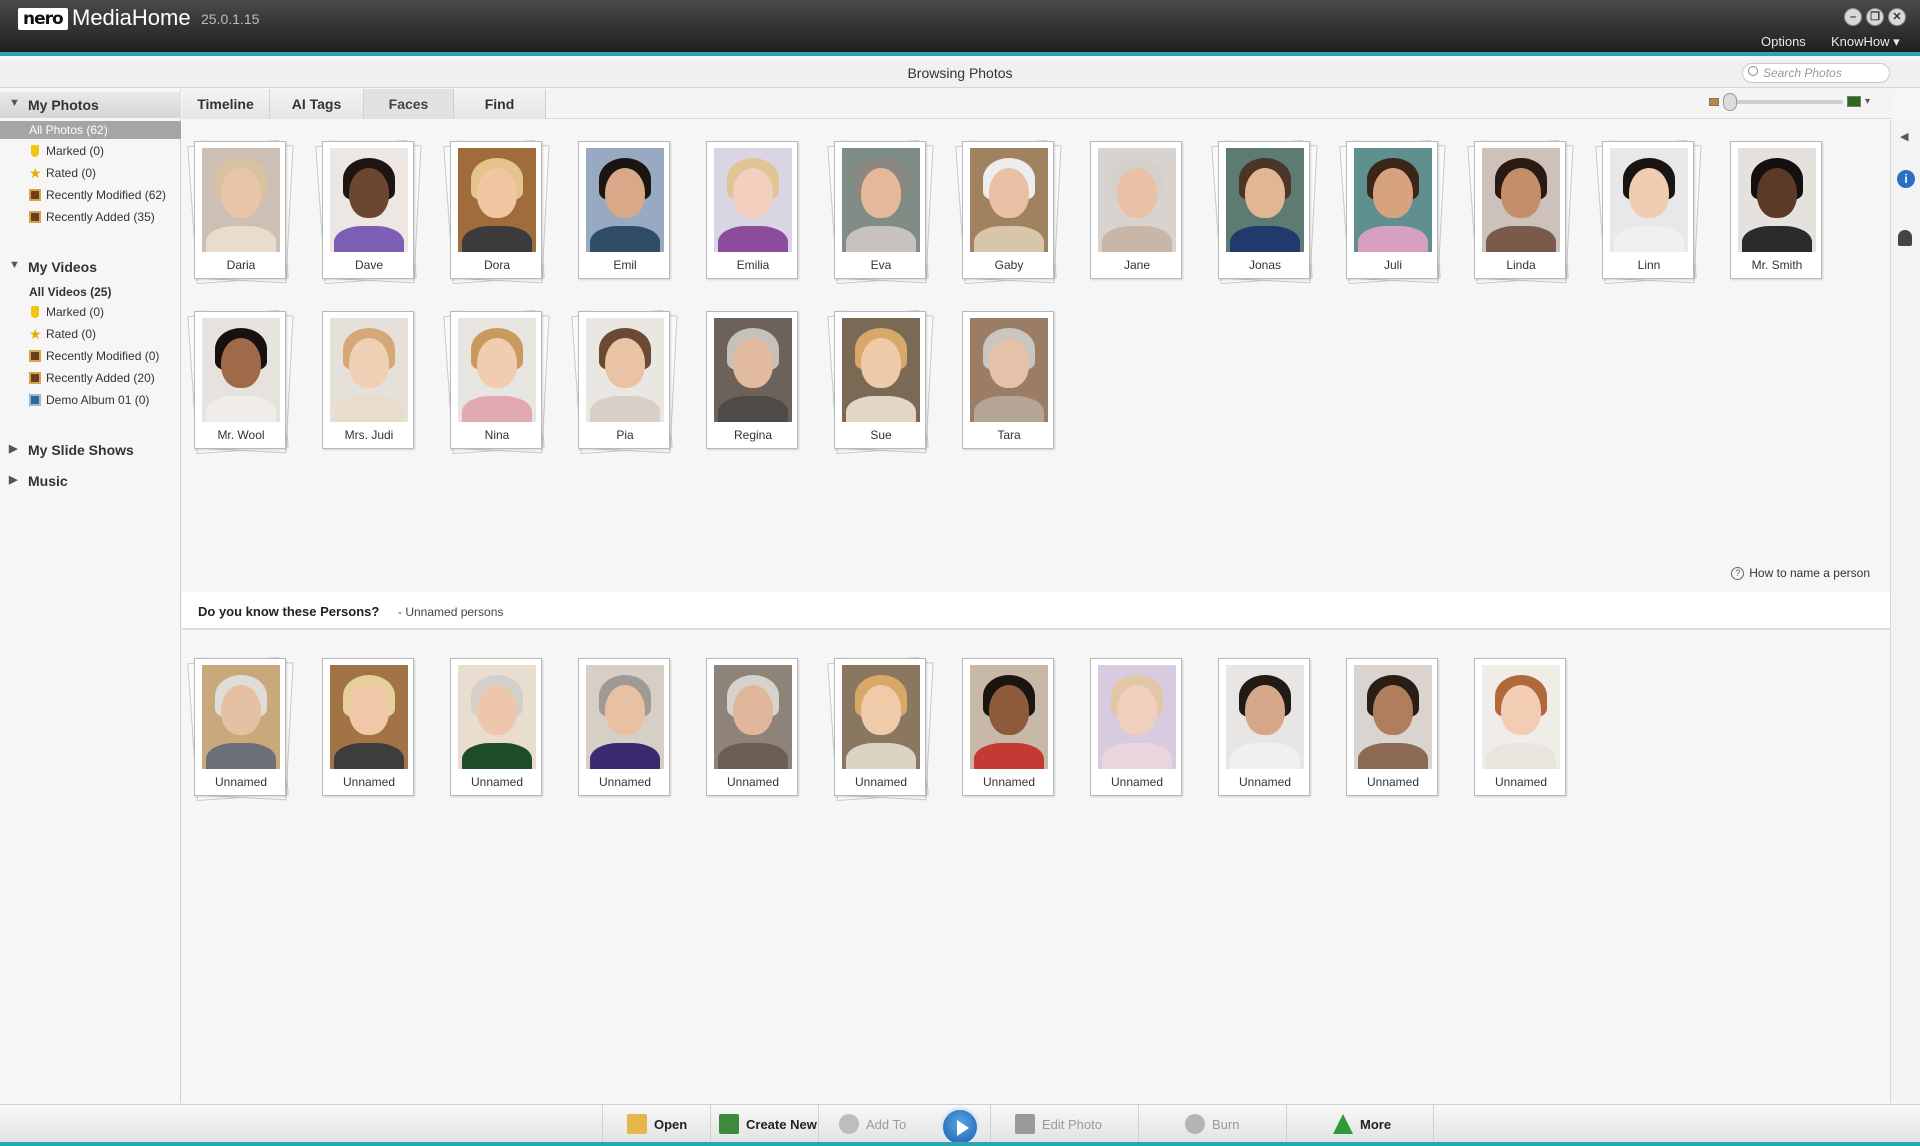  I want to click on more-button: More, so click(1360, 1124).